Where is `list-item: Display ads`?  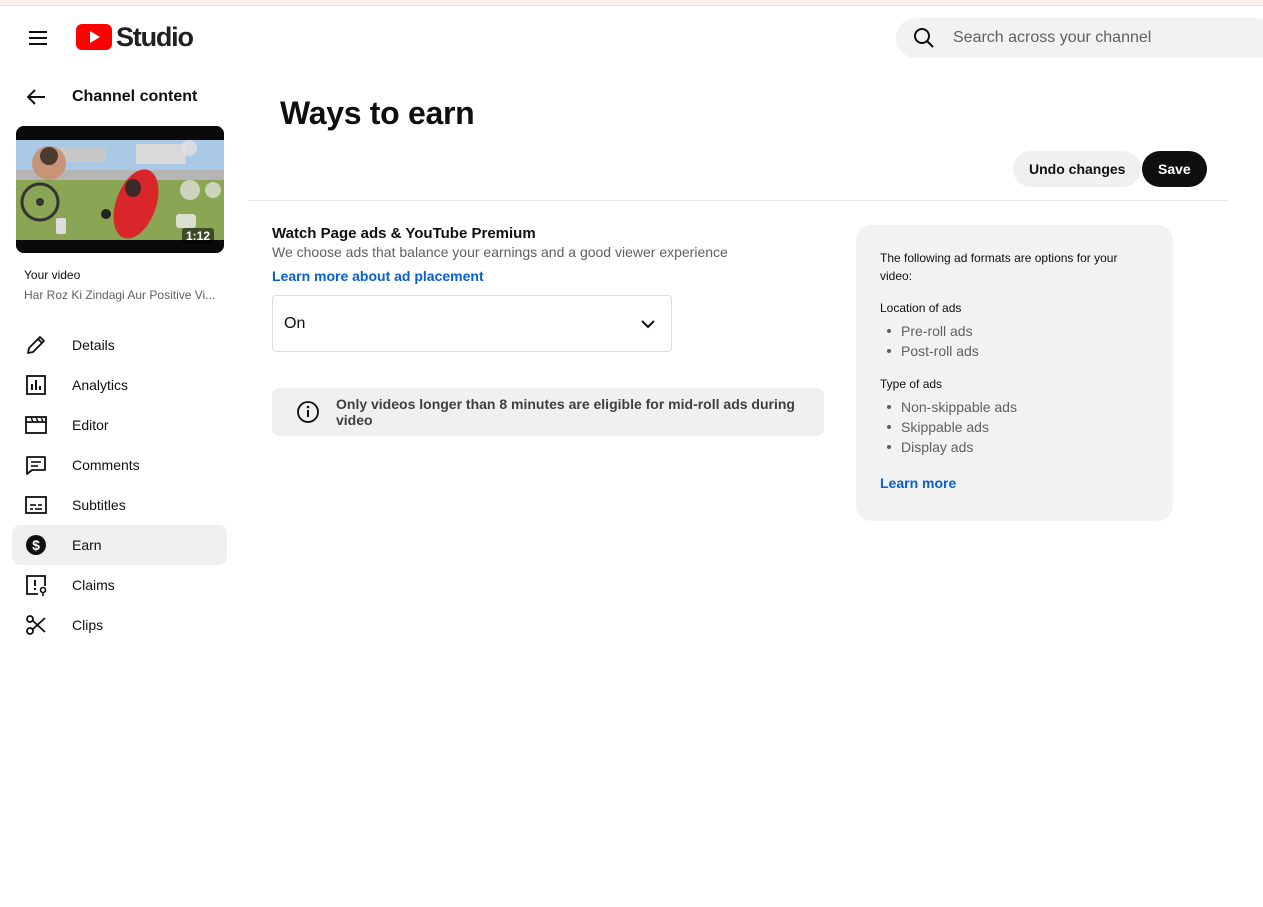
list-item: Display ads is located at coordinates (1014, 447).